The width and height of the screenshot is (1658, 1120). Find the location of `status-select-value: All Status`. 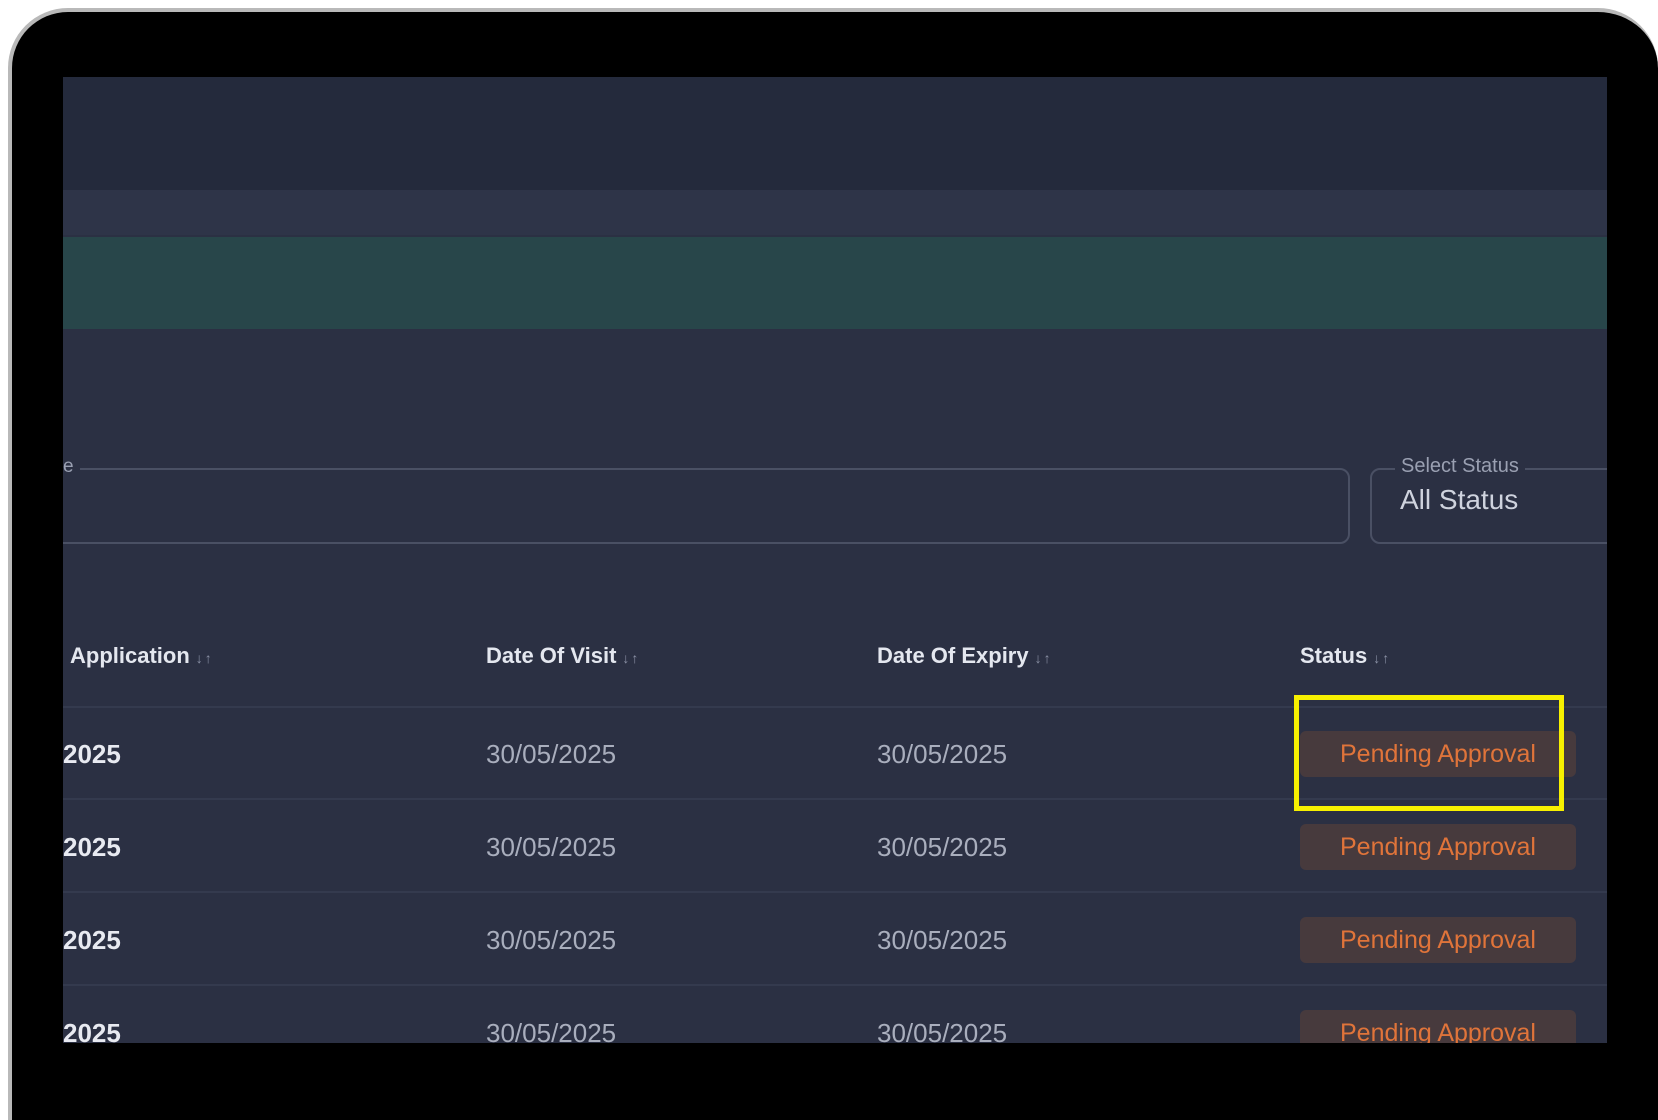

status-select-value: All Status is located at coordinates (1459, 500).